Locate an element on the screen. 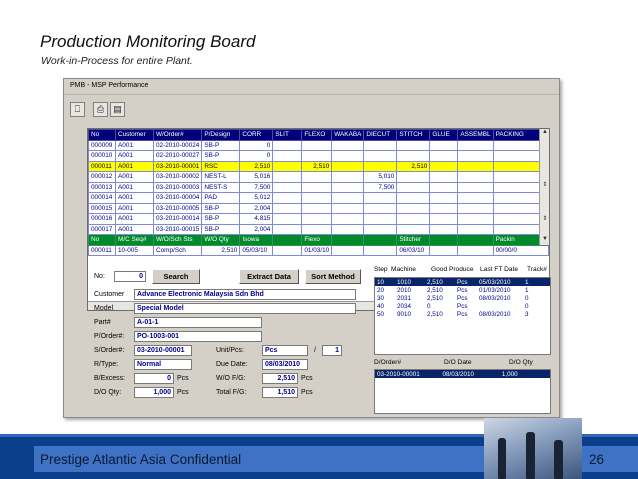  grid-vertical-scrollbar: ▲ ⇕ ⇕ ▼ is located at coordinates (544, 187).